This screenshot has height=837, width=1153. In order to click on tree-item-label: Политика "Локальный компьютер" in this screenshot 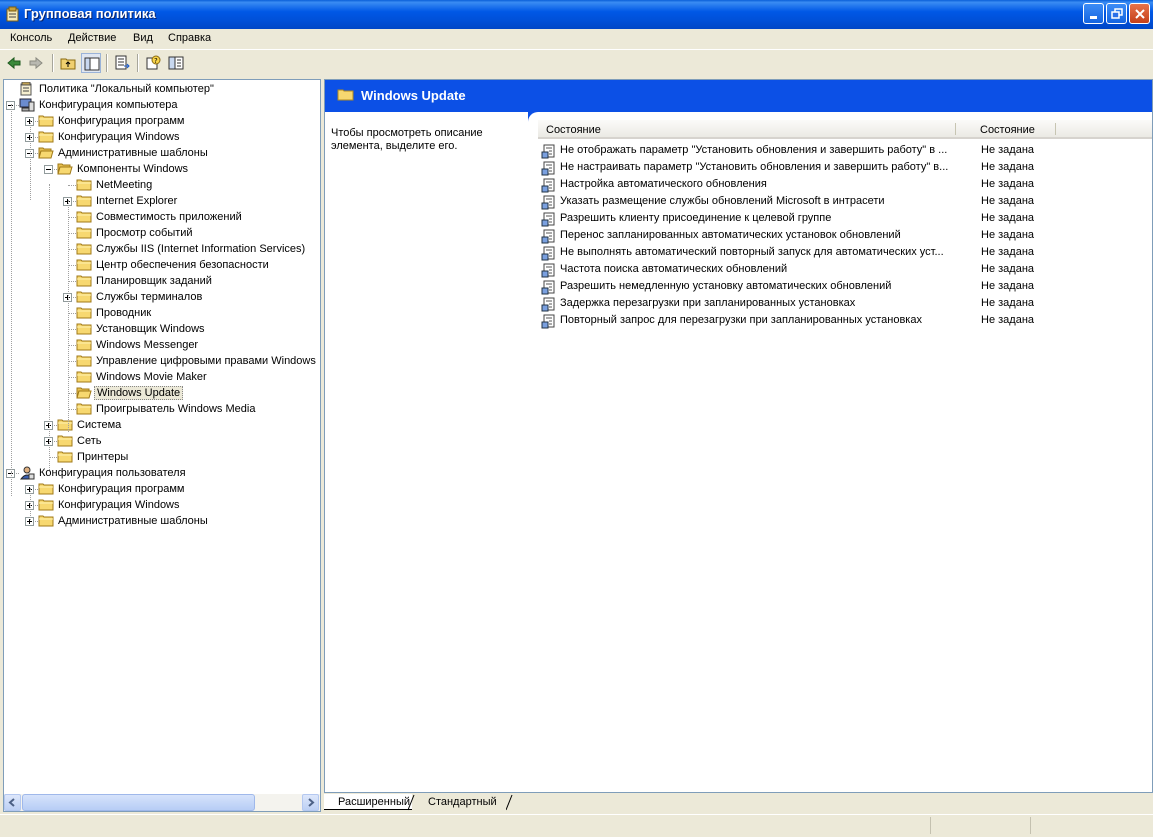, I will do `click(126, 89)`.